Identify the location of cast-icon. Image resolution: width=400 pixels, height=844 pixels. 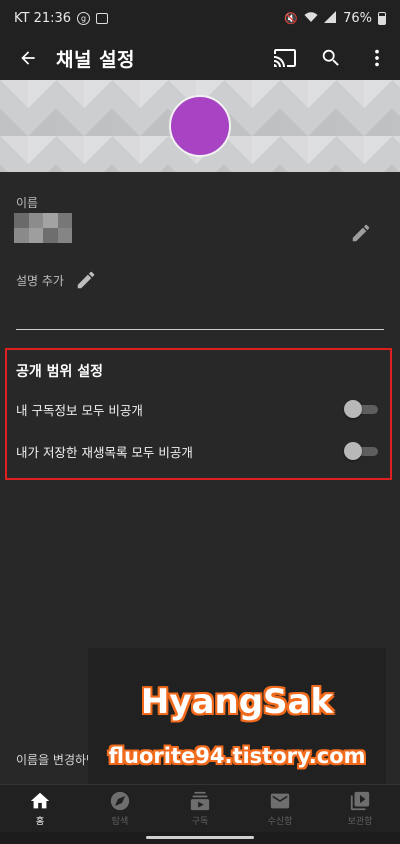
(285, 58).